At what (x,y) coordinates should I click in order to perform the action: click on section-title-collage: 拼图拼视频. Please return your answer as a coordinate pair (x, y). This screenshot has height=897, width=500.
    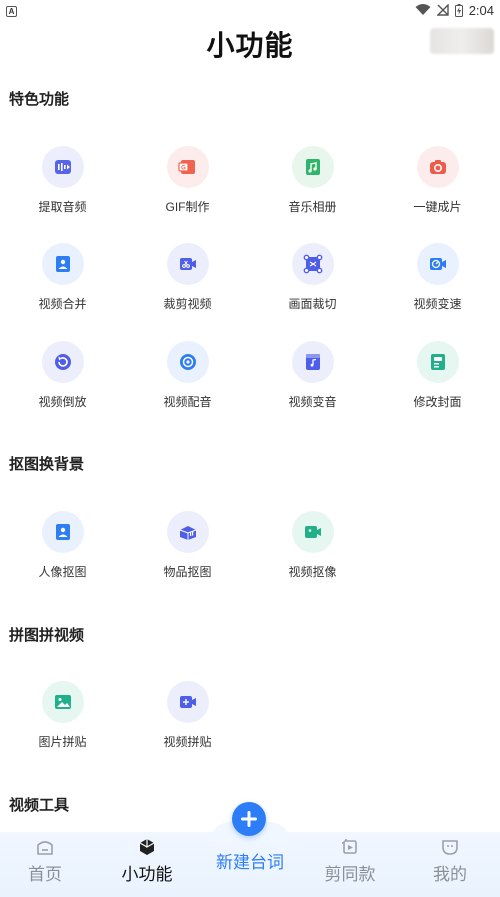
    Looking at the image, I should click on (47, 635).